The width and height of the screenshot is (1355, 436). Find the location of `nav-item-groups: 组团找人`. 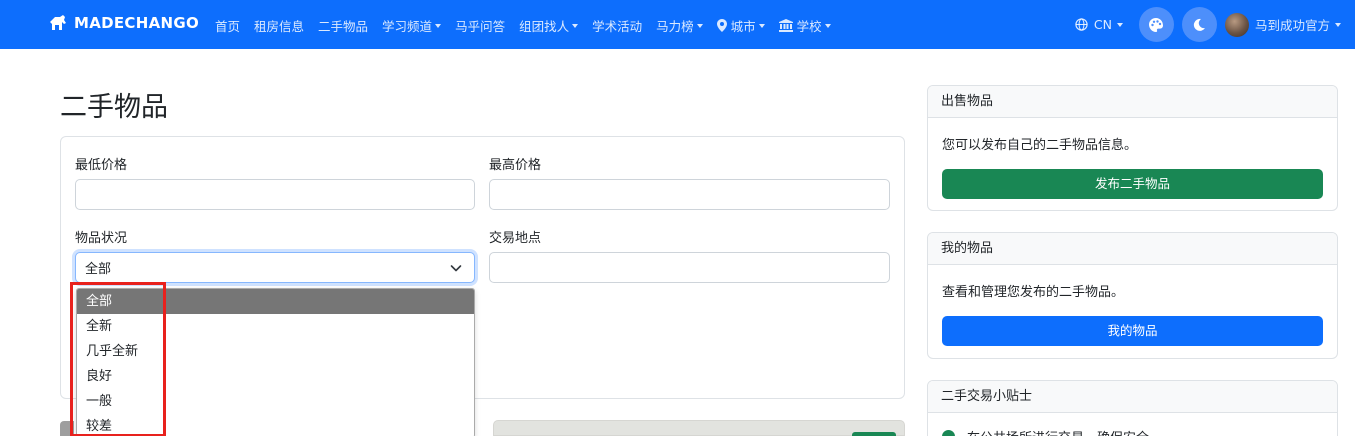

nav-item-groups: 组团找人 is located at coordinates (549, 25).